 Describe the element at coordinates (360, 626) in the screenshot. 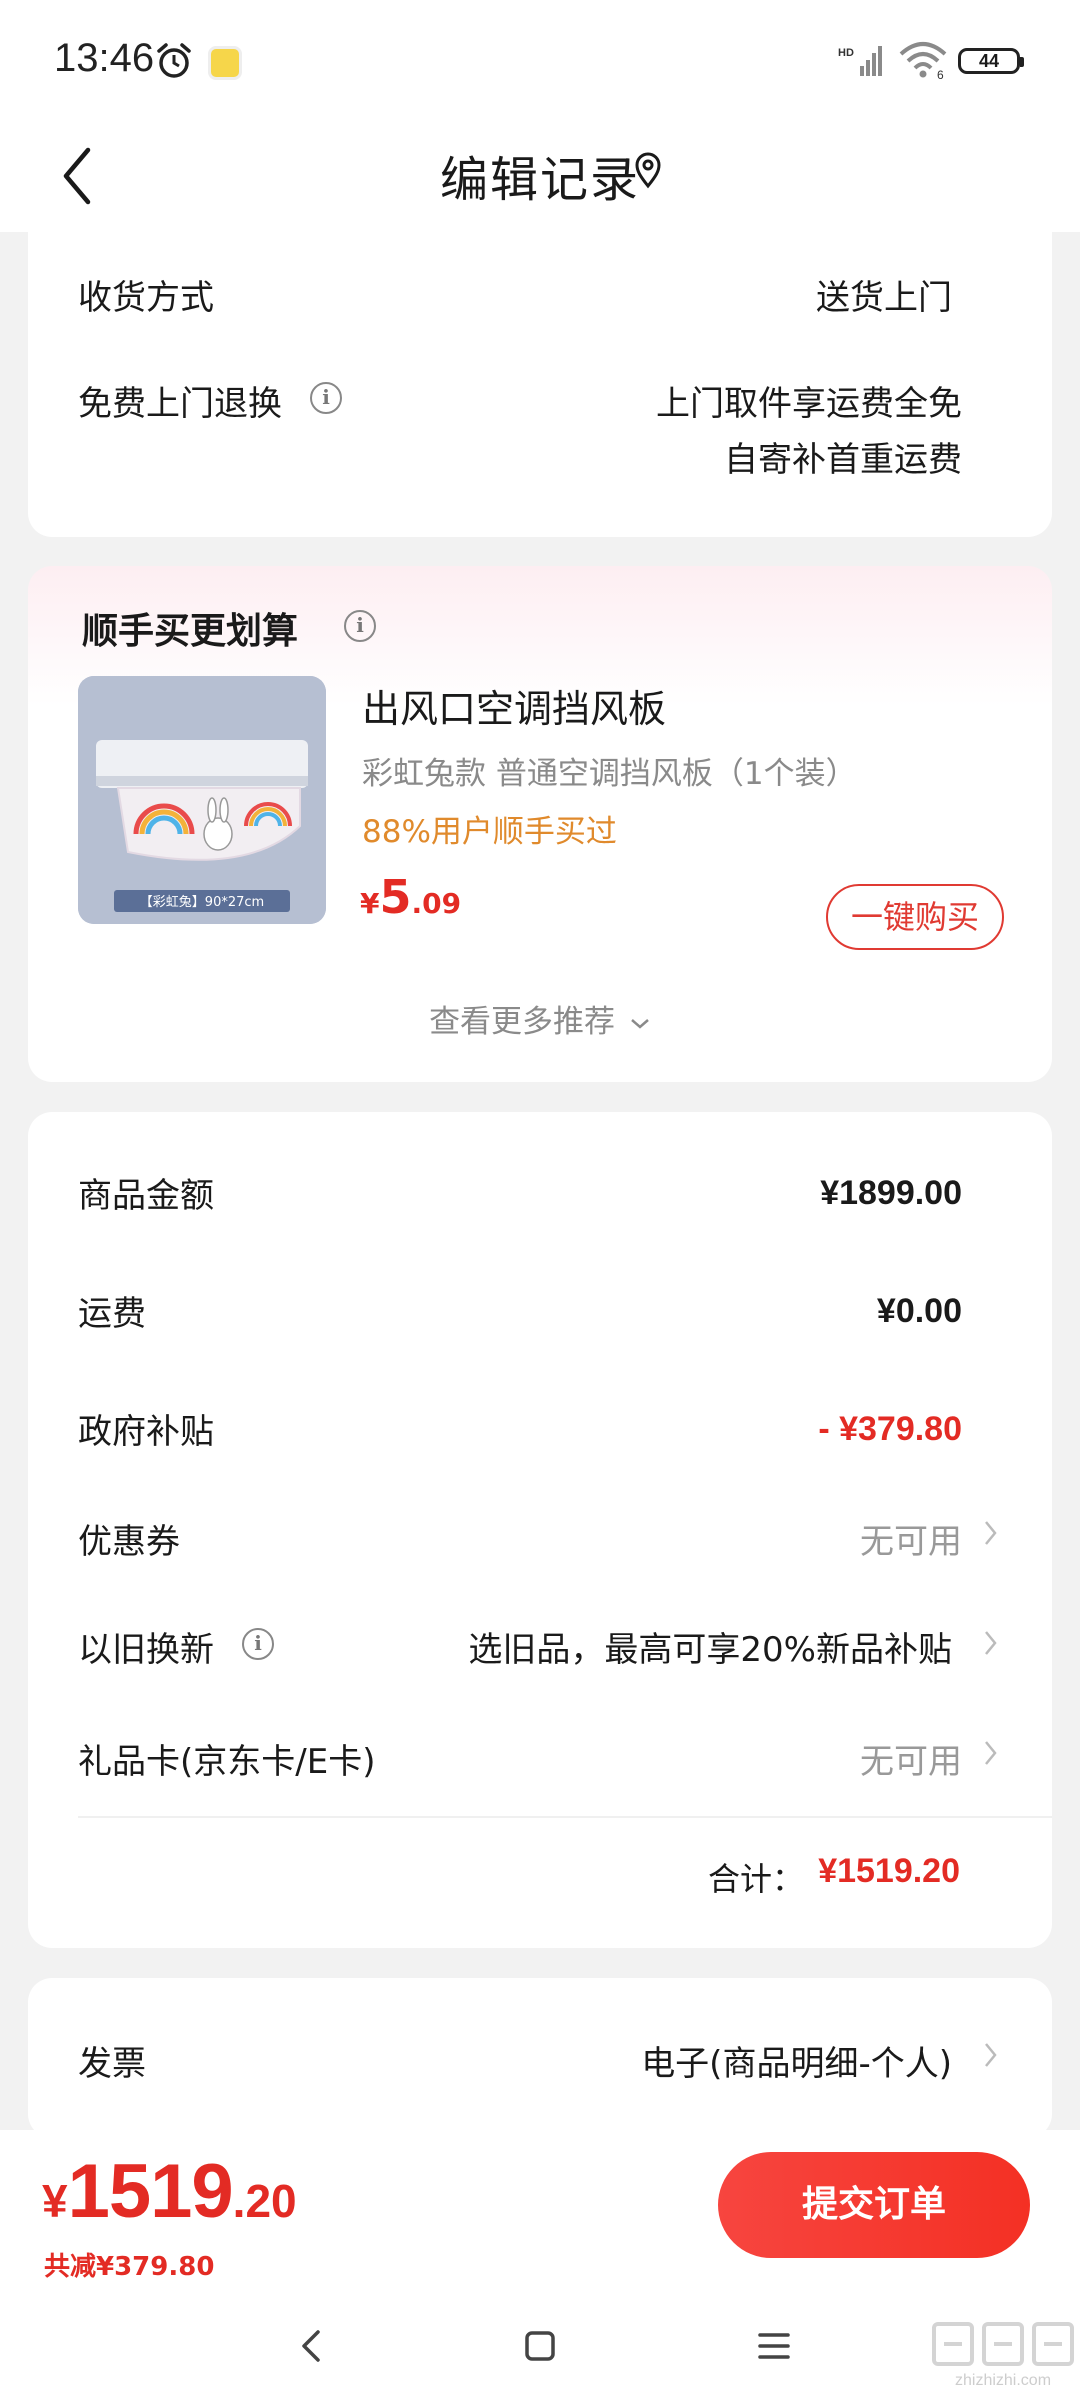

I see `recommend-info-icon: i` at that location.